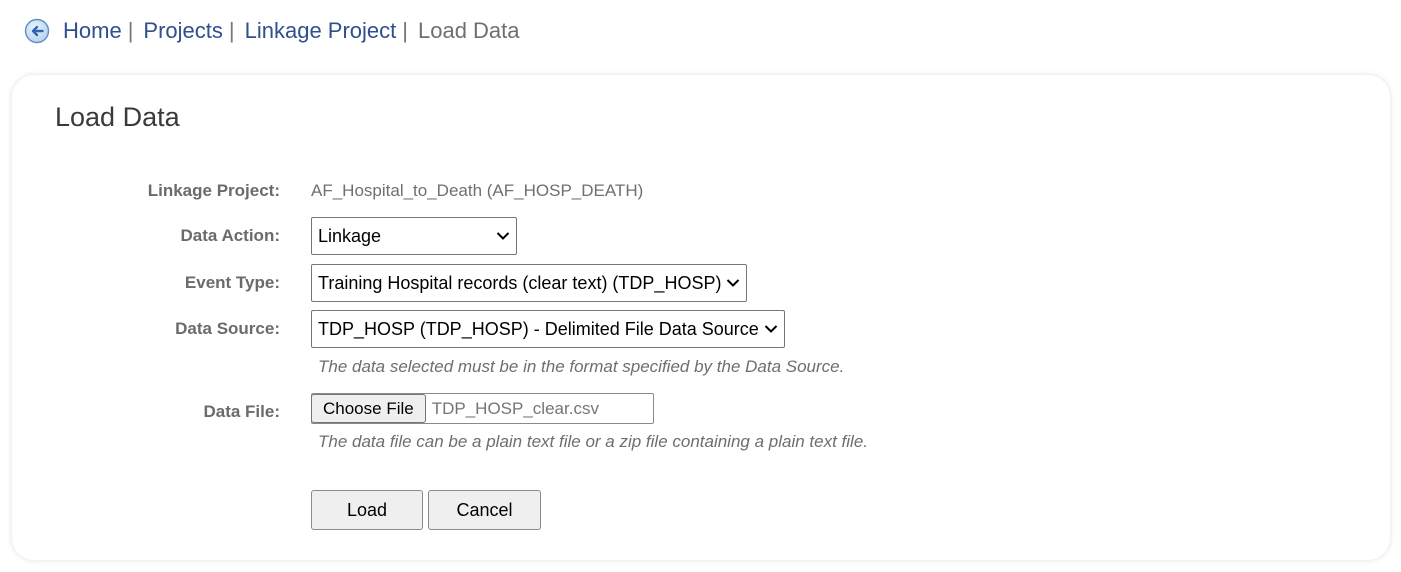 The width and height of the screenshot is (1401, 572). What do you see at coordinates (368, 408) in the screenshot?
I see `choose-file-button: Choose File` at bounding box center [368, 408].